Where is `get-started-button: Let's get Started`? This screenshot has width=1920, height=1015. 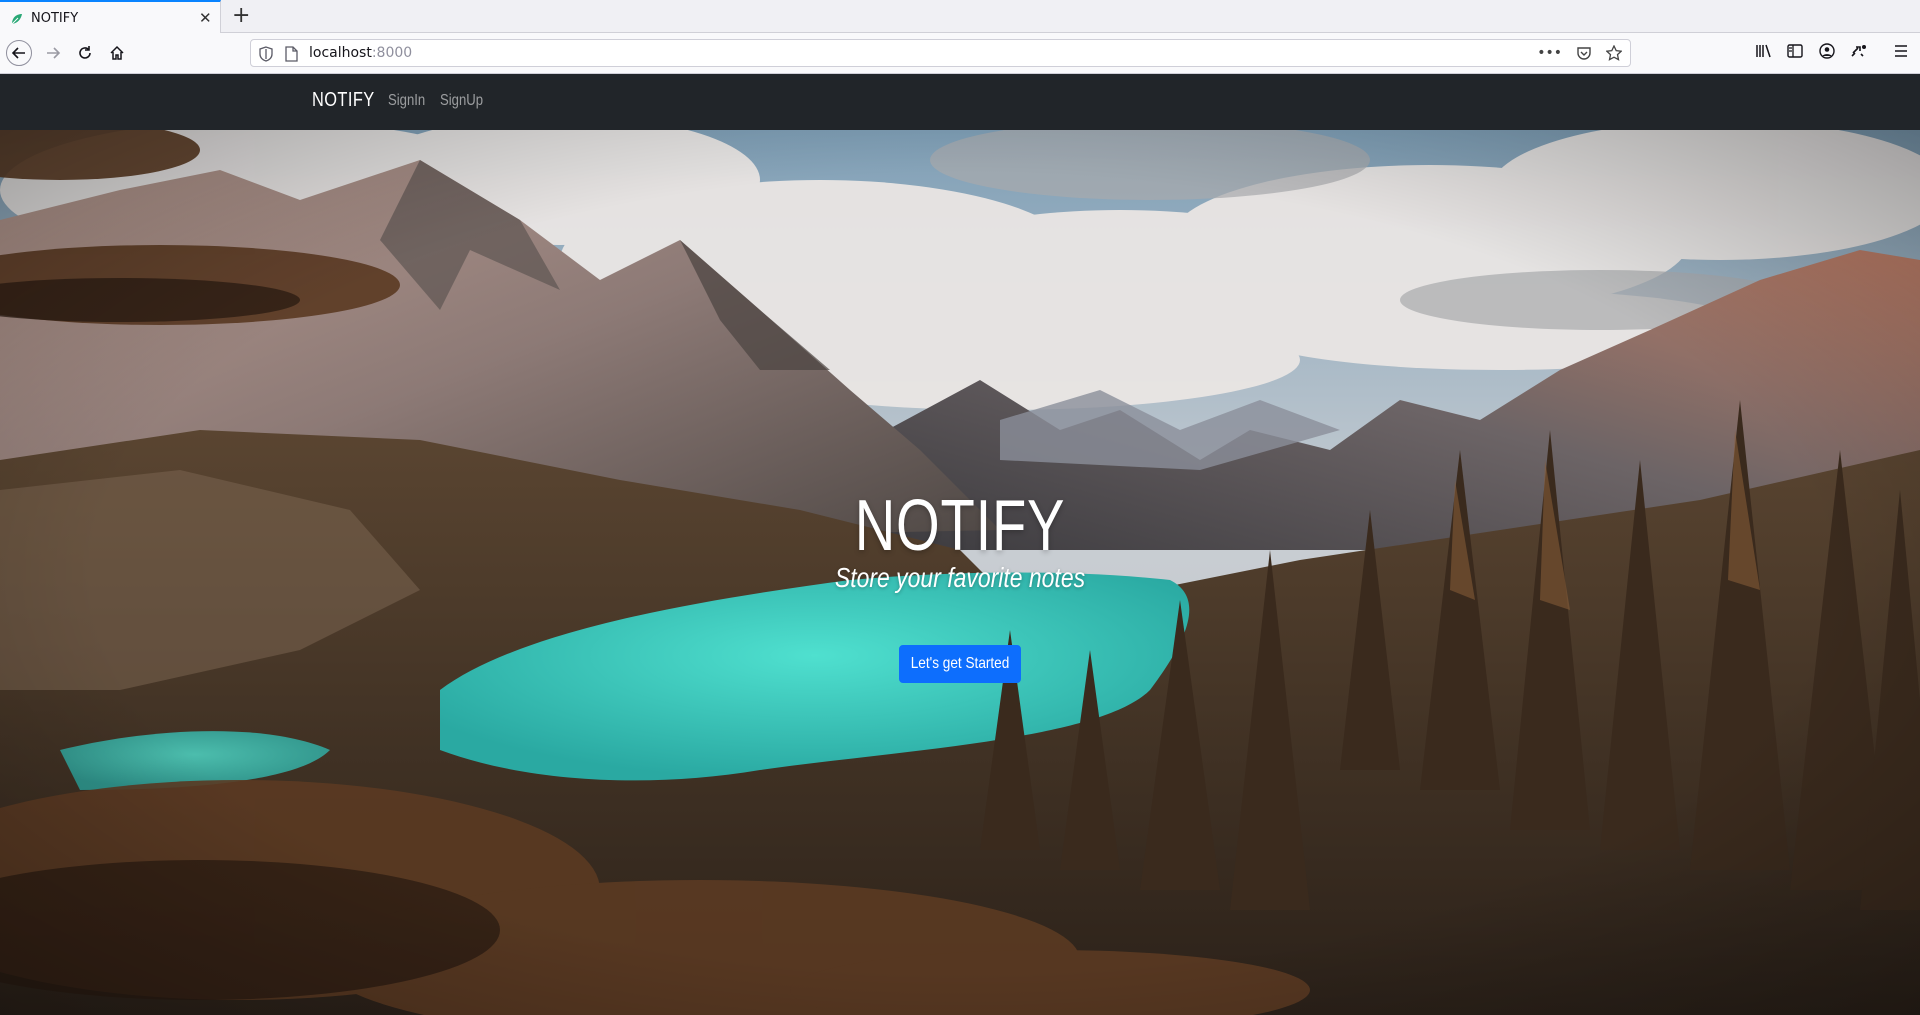
get-started-button: Let's get Started is located at coordinates (960, 664).